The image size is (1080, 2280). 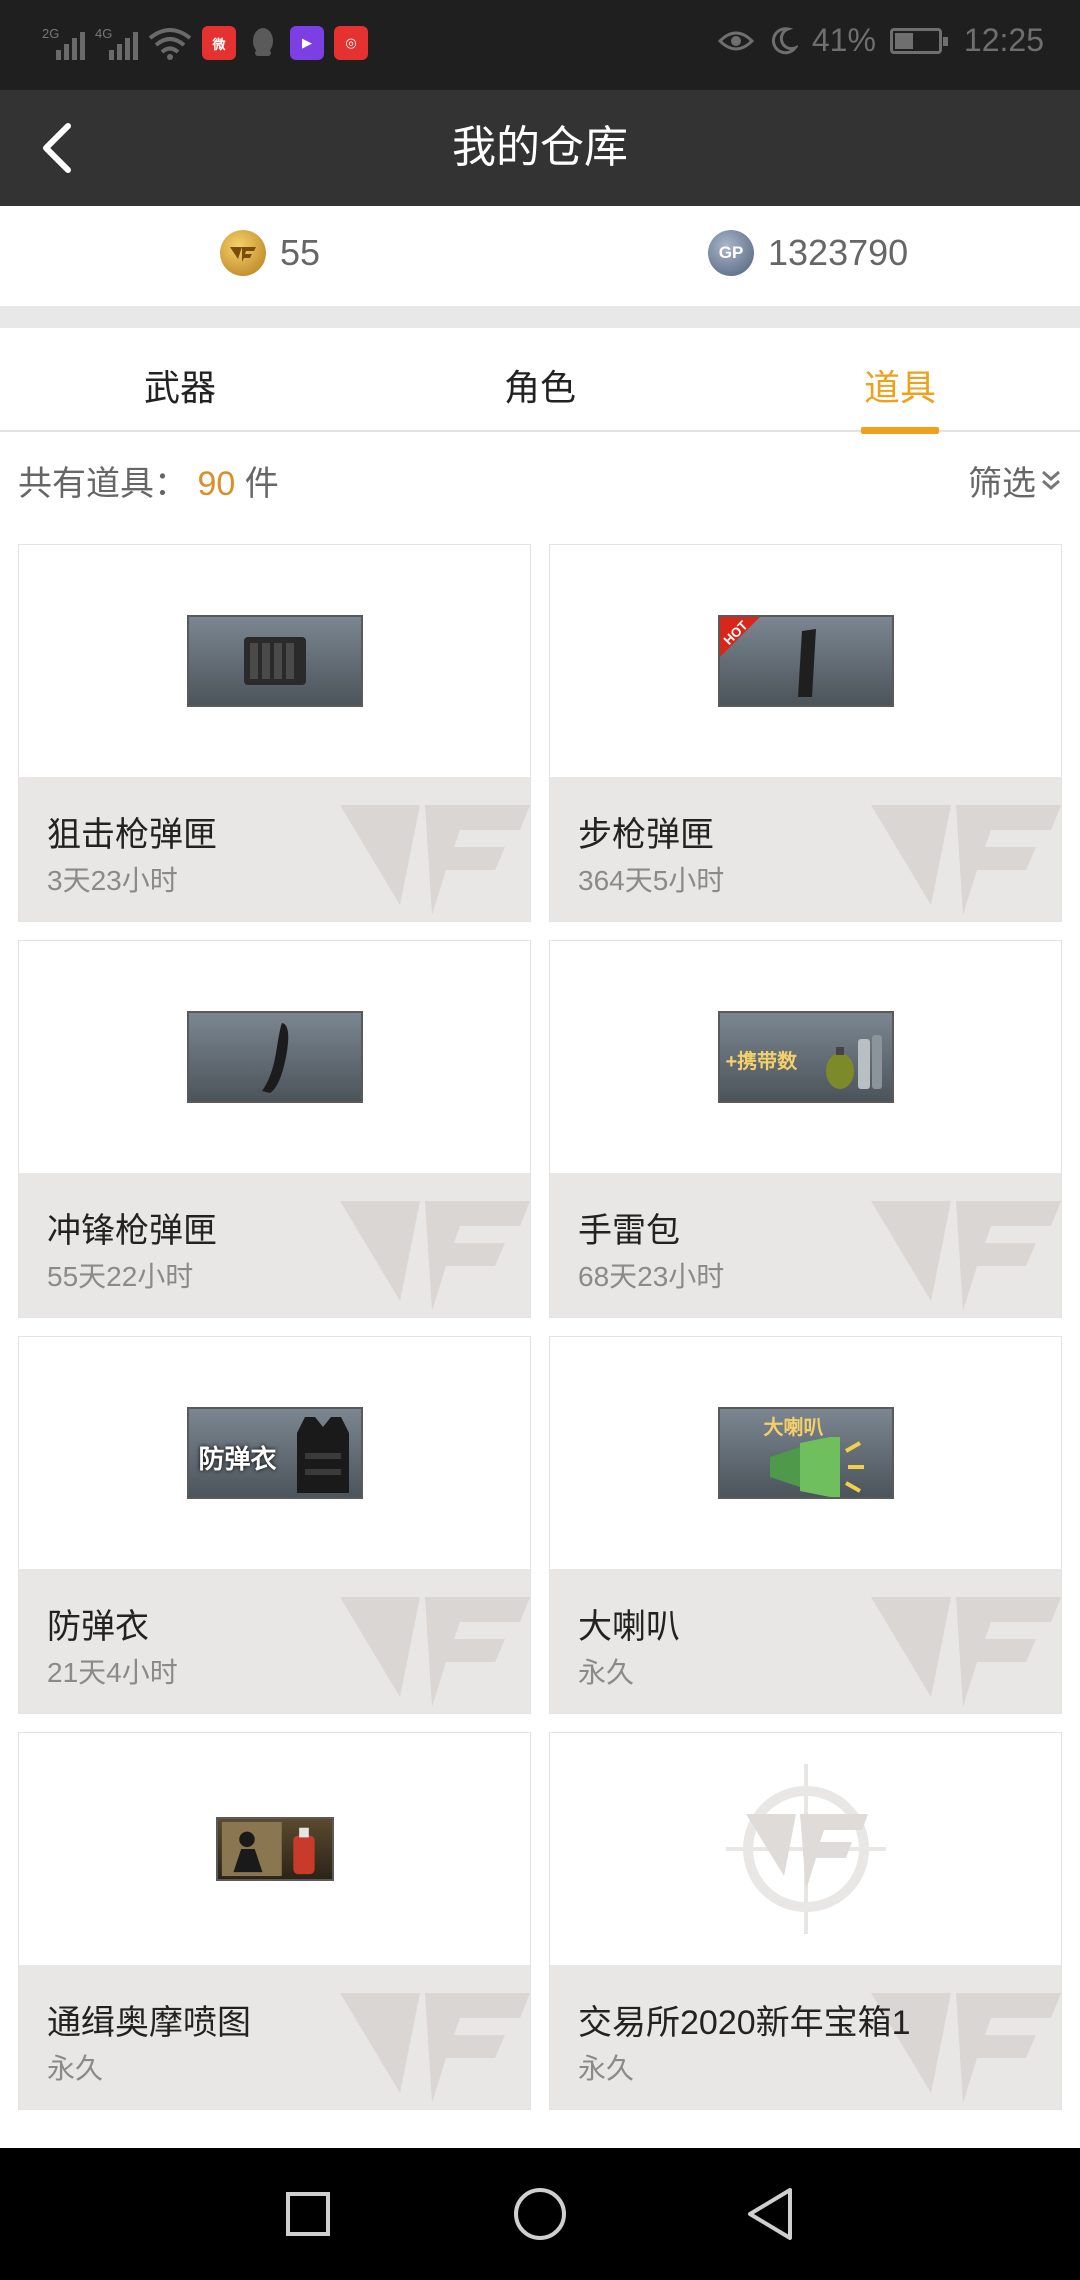 What do you see at coordinates (274, 2037) in the screenshot?
I see `item-info: 通缉奥摩喷图 永久` at bounding box center [274, 2037].